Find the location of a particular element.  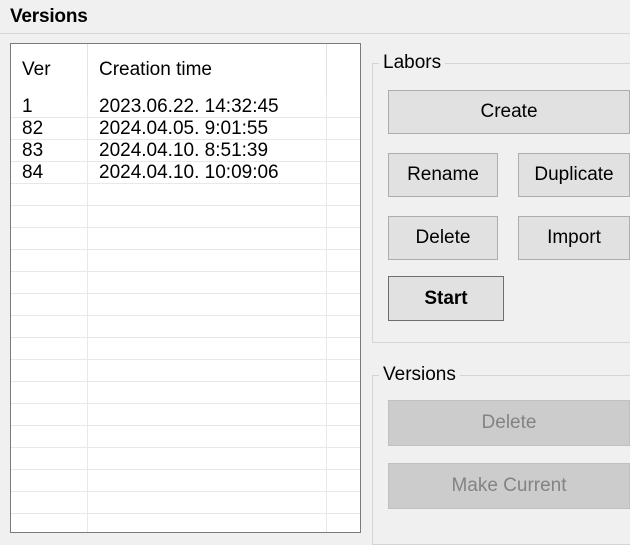

column-header-filler is located at coordinates (343, 70).